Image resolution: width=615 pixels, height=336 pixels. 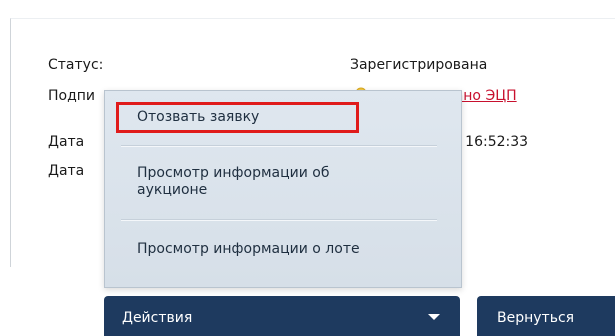 What do you see at coordinates (419, 65) in the screenshot?
I see `status-value: Зарегистрирована` at bounding box center [419, 65].